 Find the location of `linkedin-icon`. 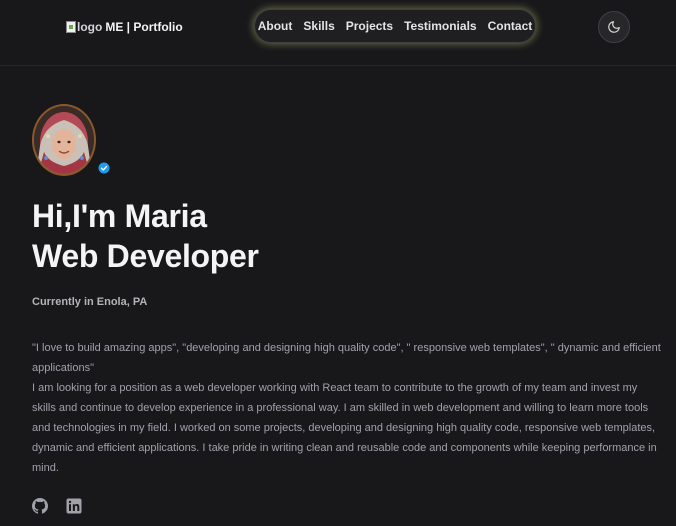

linkedin-icon is located at coordinates (74, 506).